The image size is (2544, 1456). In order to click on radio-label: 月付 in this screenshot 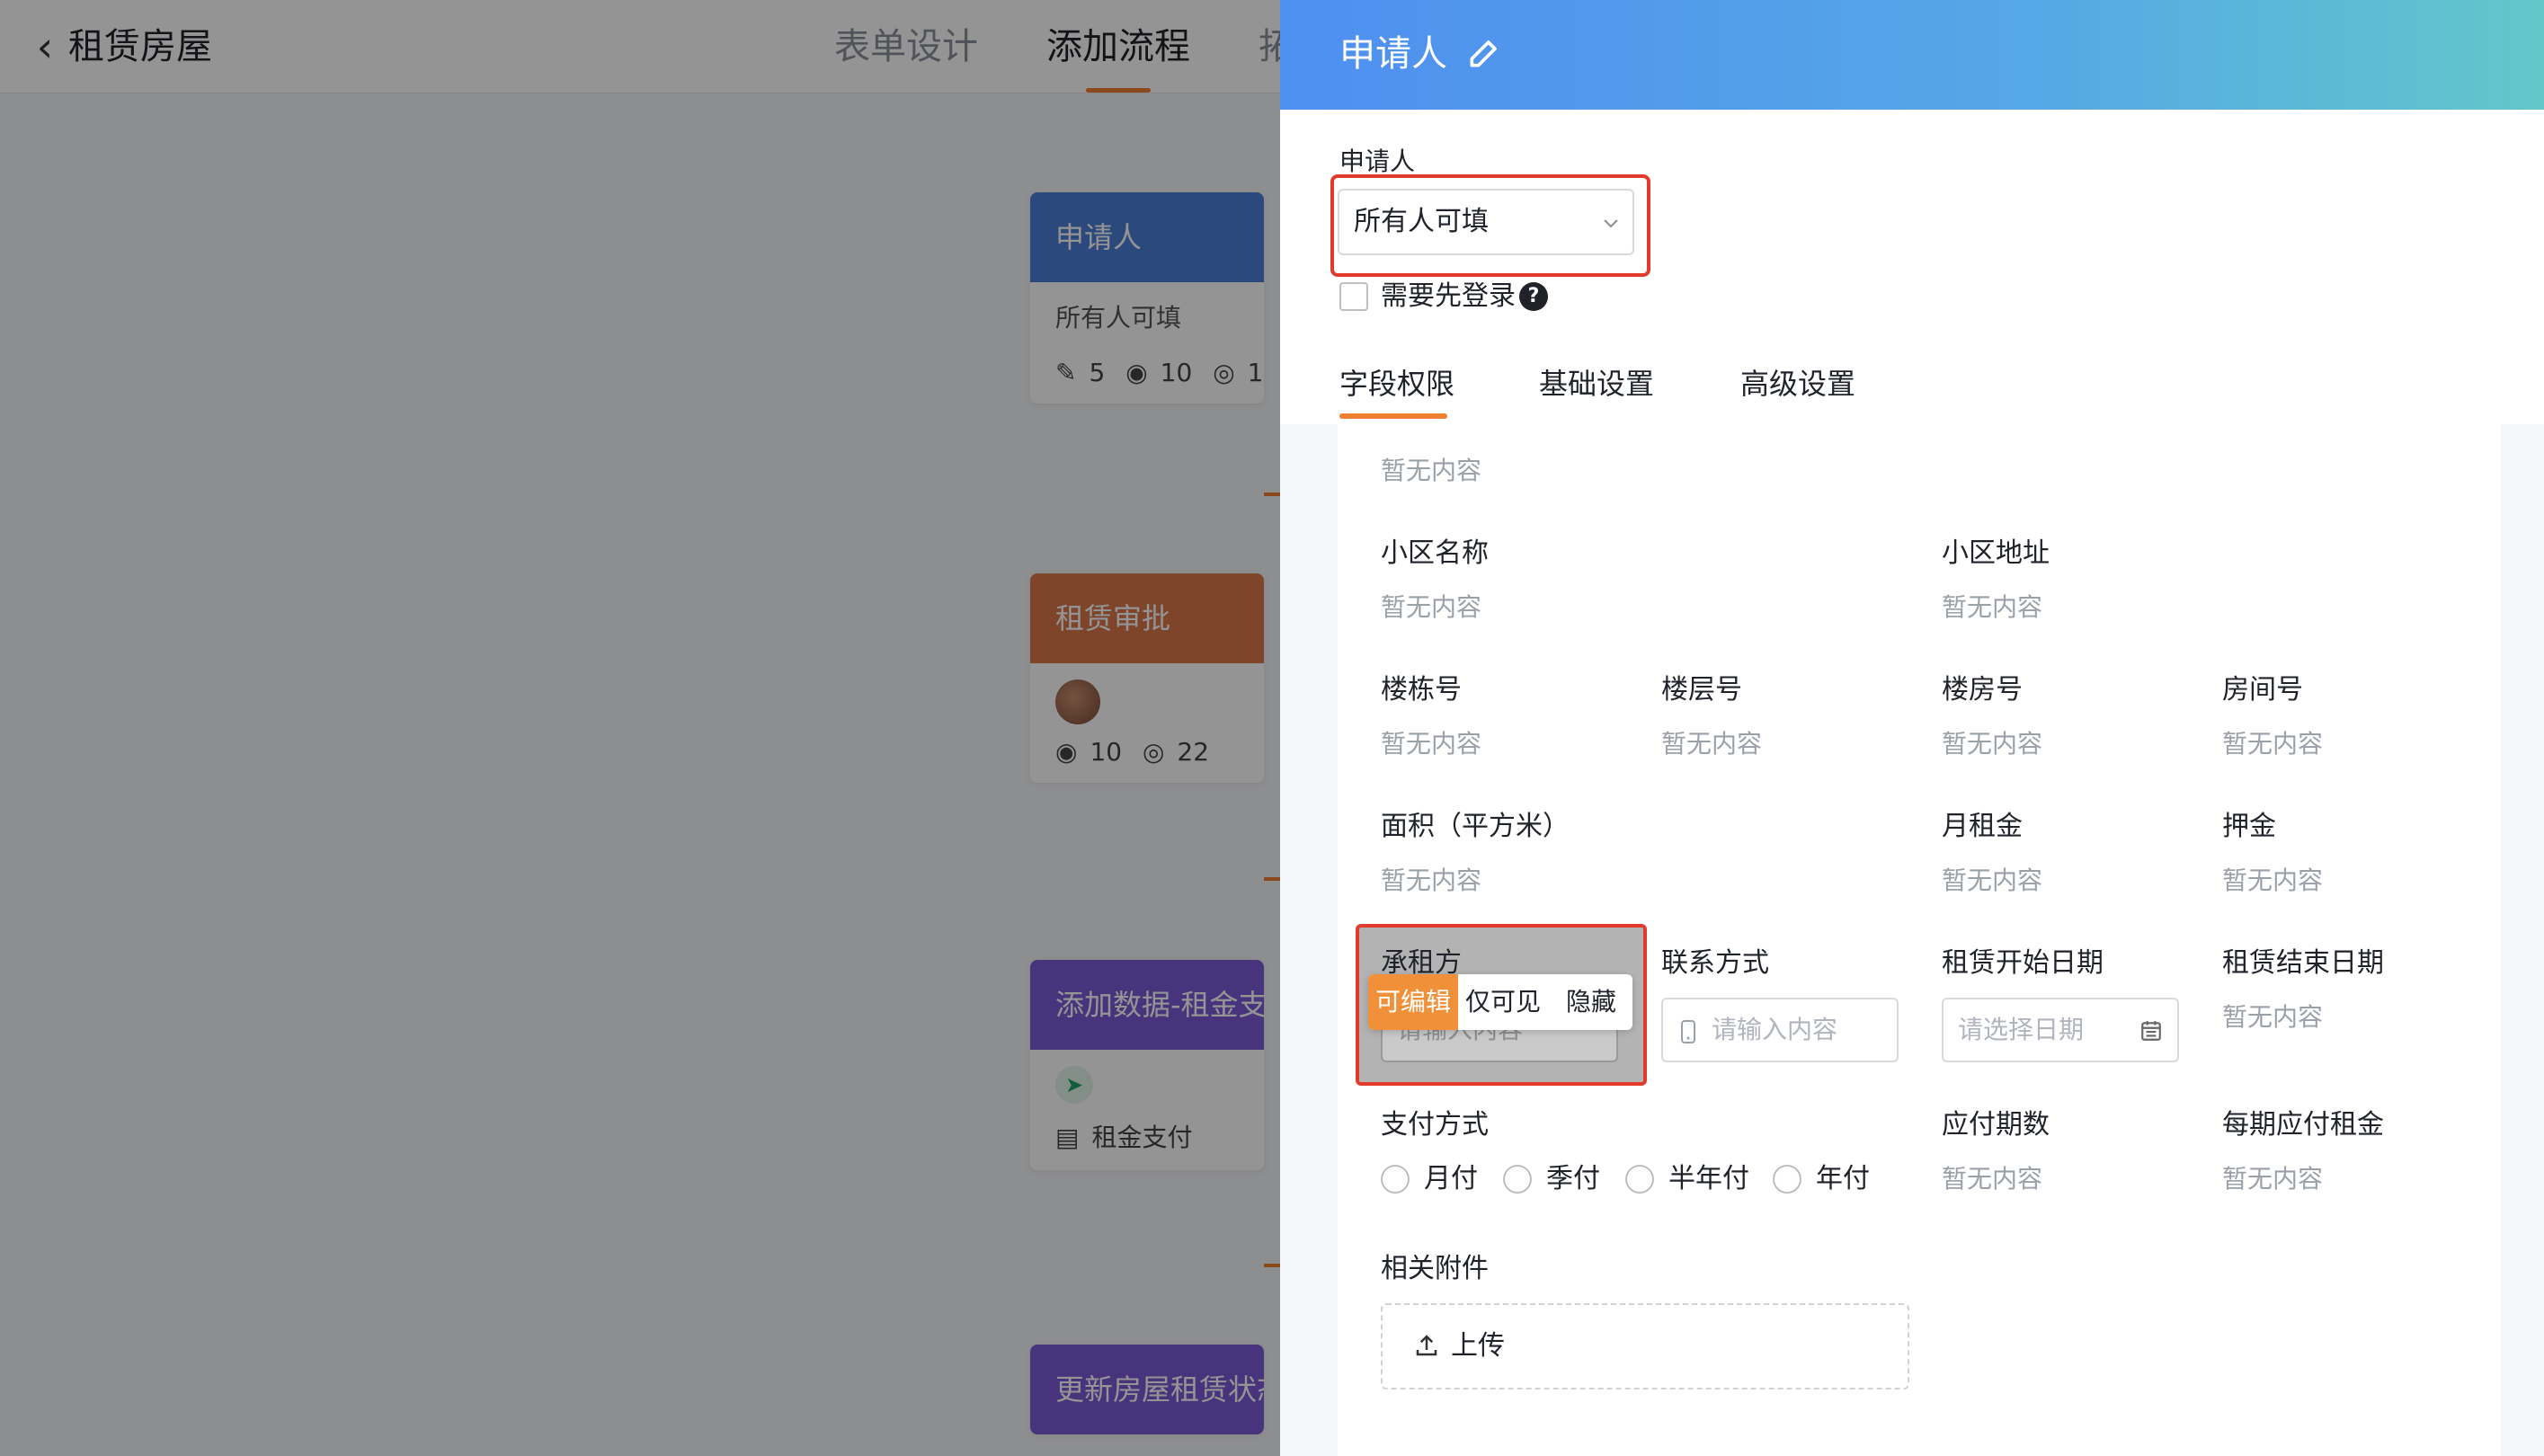, I will do `click(1451, 1179)`.